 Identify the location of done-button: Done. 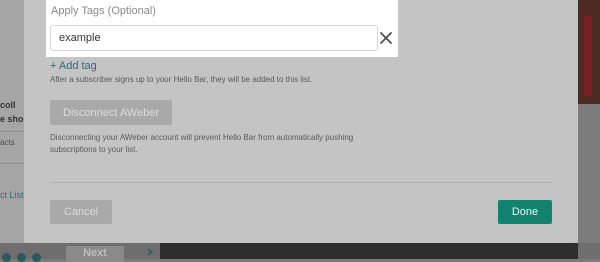
(525, 212).